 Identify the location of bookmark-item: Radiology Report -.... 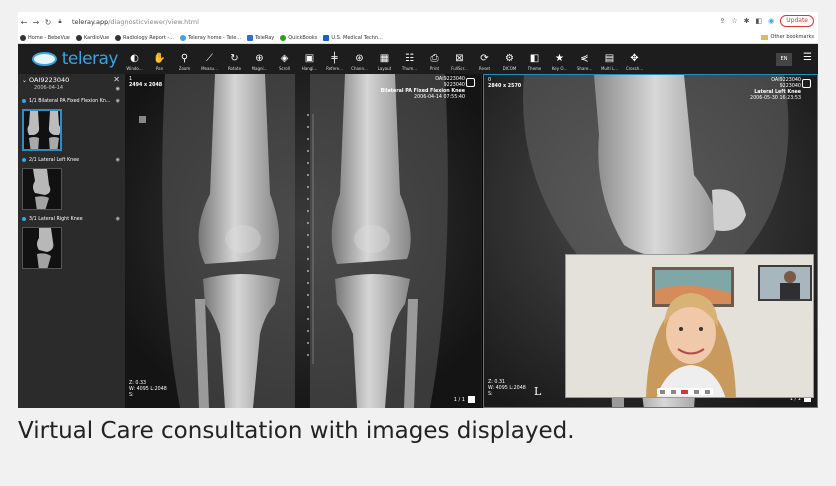
(144, 37).